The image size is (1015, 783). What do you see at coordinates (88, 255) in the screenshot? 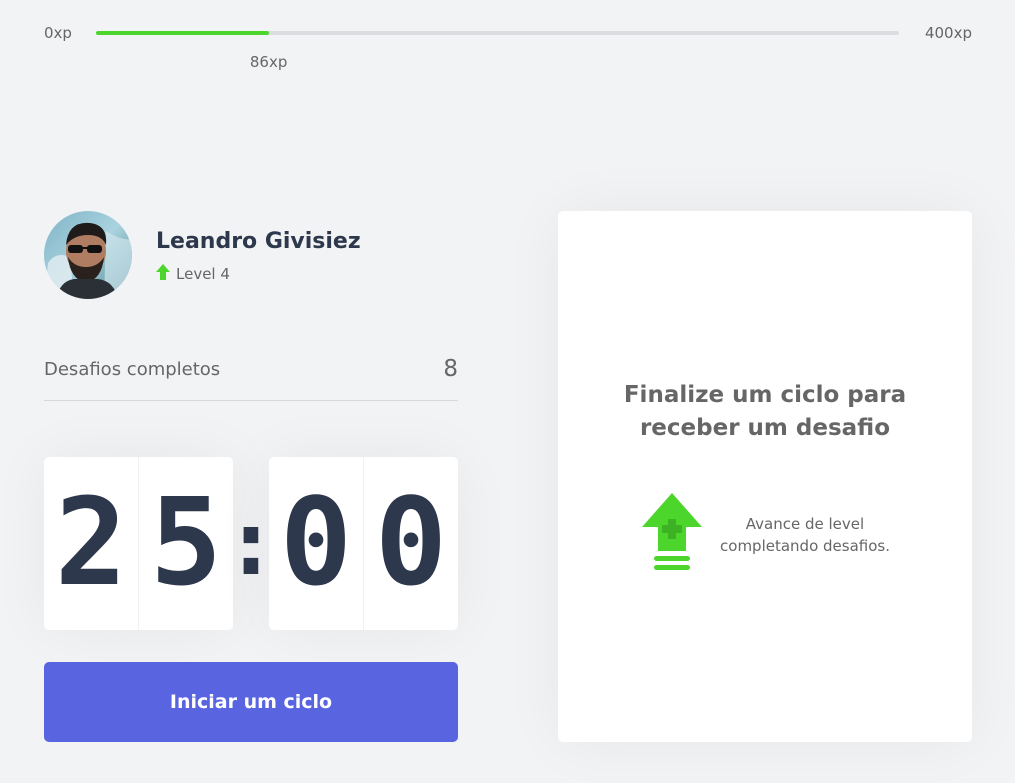
I see `user-avatar` at bounding box center [88, 255].